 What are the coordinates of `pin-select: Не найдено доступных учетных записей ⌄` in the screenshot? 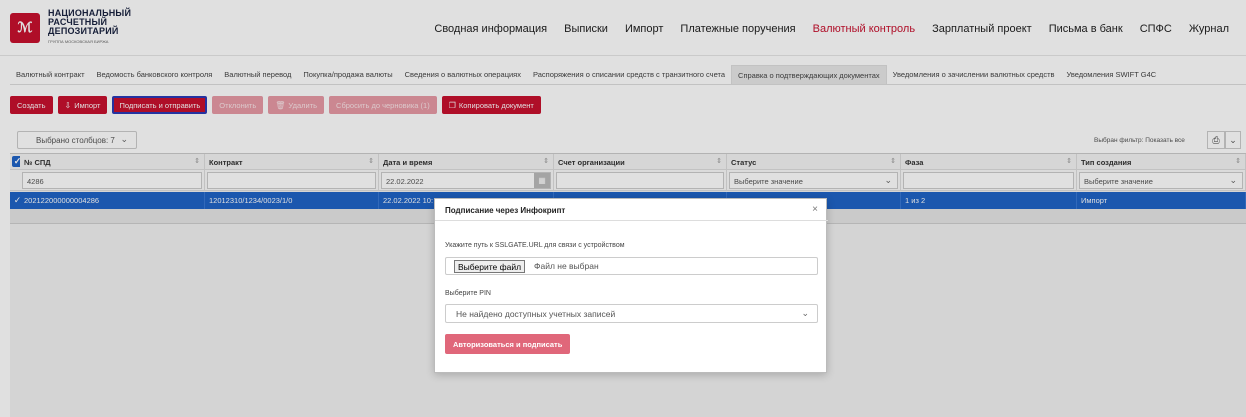 It's located at (631, 313).